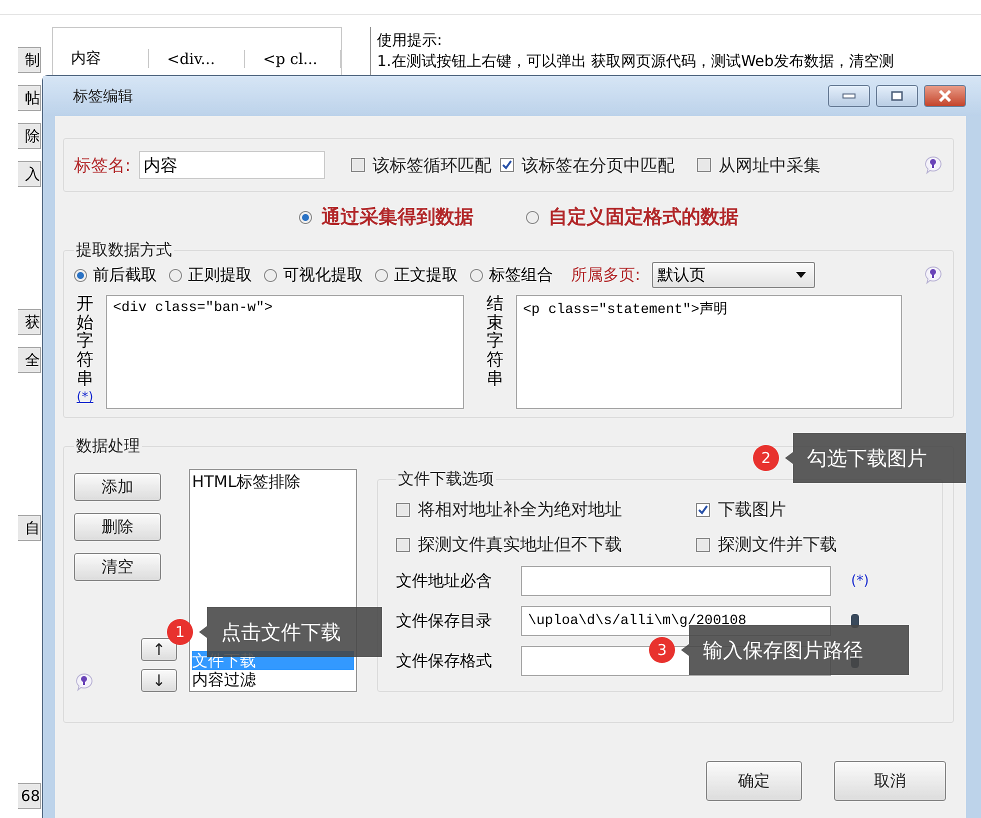 Image resolution: width=981 pixels, height=818 pixels. What do you see at coordinates (446, 479) in the screenshot?
I see `group-title: 文件下载选项` at bounding box center [446, 479].